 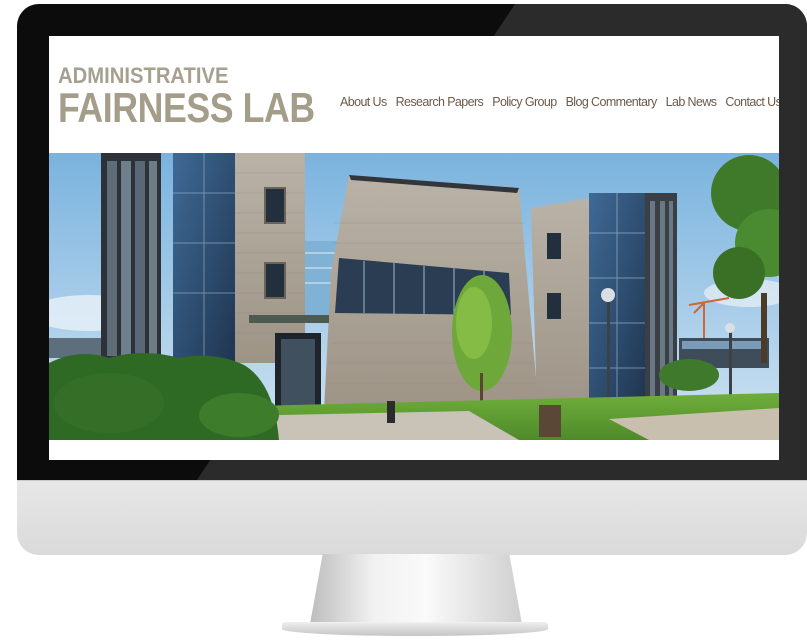 I want to click on screen-footer-strip, so click(x=414, y=450).